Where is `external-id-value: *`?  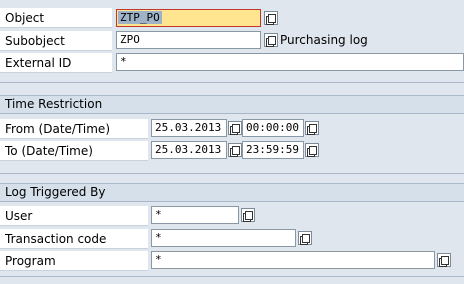
external-id-value: * is located at coordinates (123, 61).